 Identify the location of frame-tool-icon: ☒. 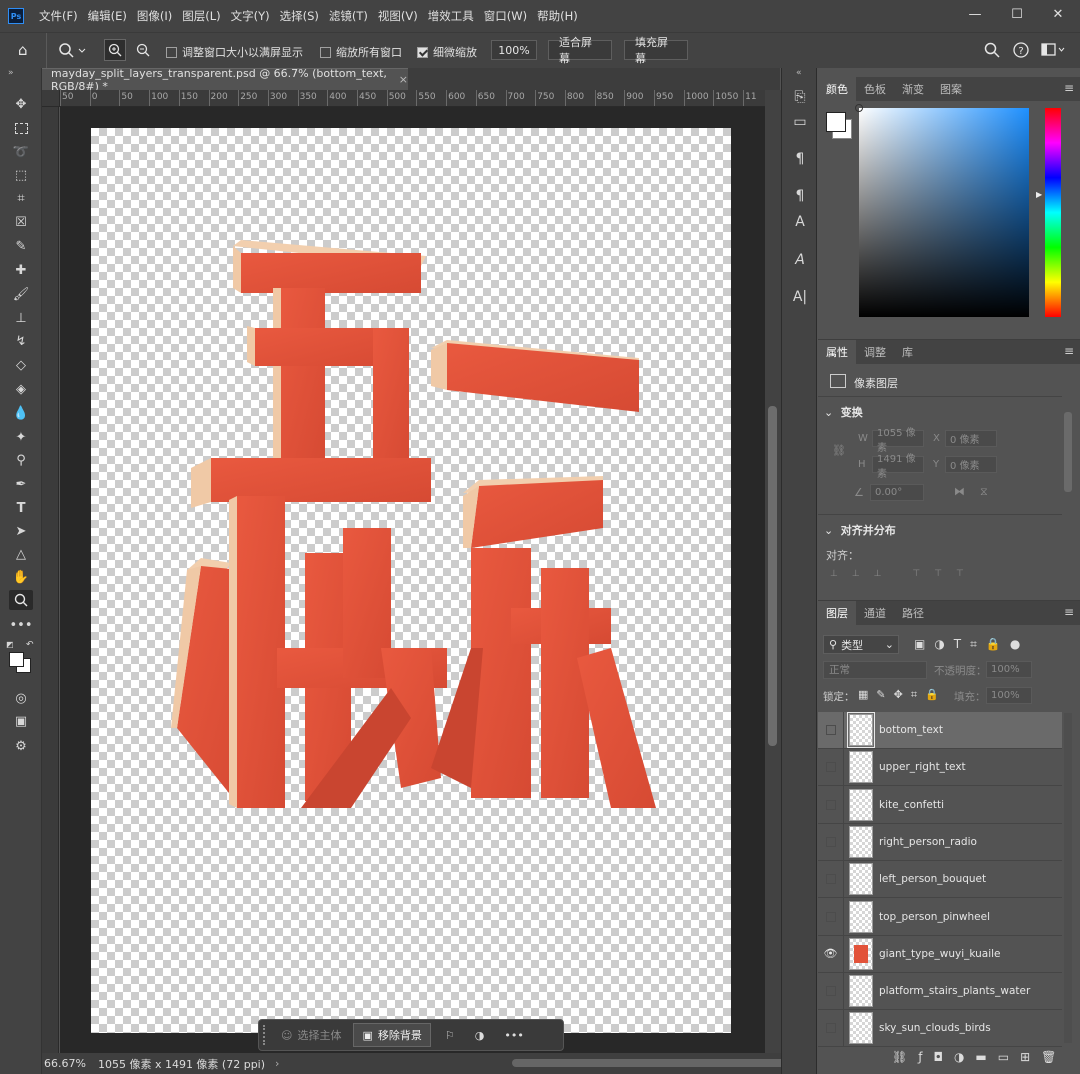
(21, 222).